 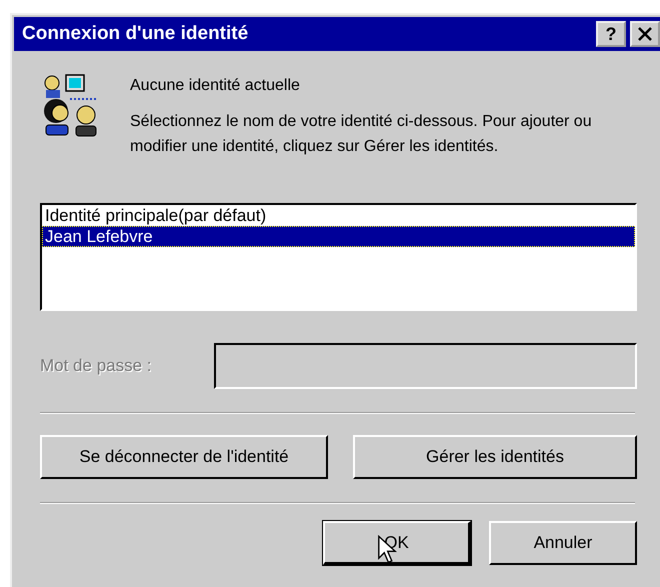 What do you see at coordinates (338, 215) in the screenshot?
I see `list-item: Identité principale(par défaut)` at bounding box center [338, 215].